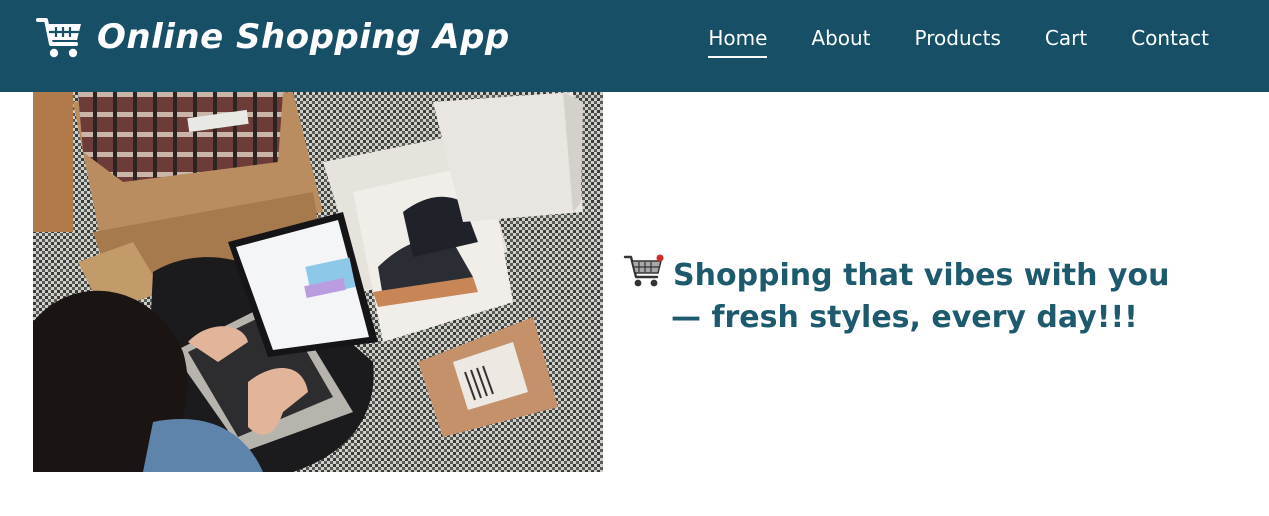 The height and width of the screenshot is (516, 1269). Describe the element at coordinates (904, 317) in the screenshot. I see `tagline-line-2: — fresh styles, every day!!!` at that location.